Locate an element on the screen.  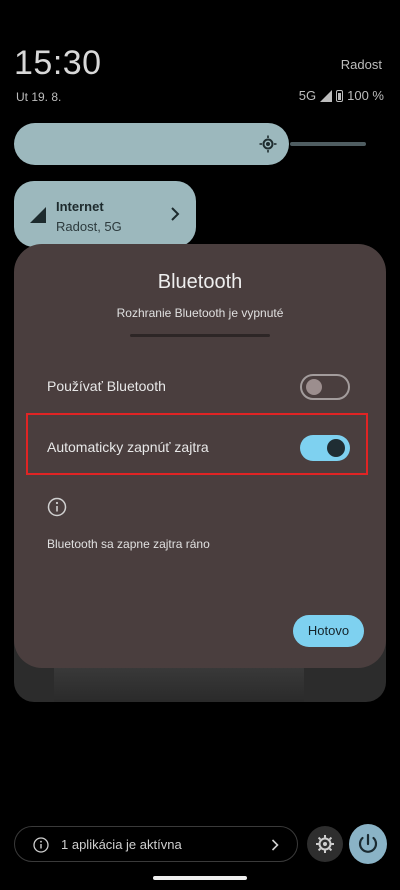
power-icon is located at coordinates (368, 843).